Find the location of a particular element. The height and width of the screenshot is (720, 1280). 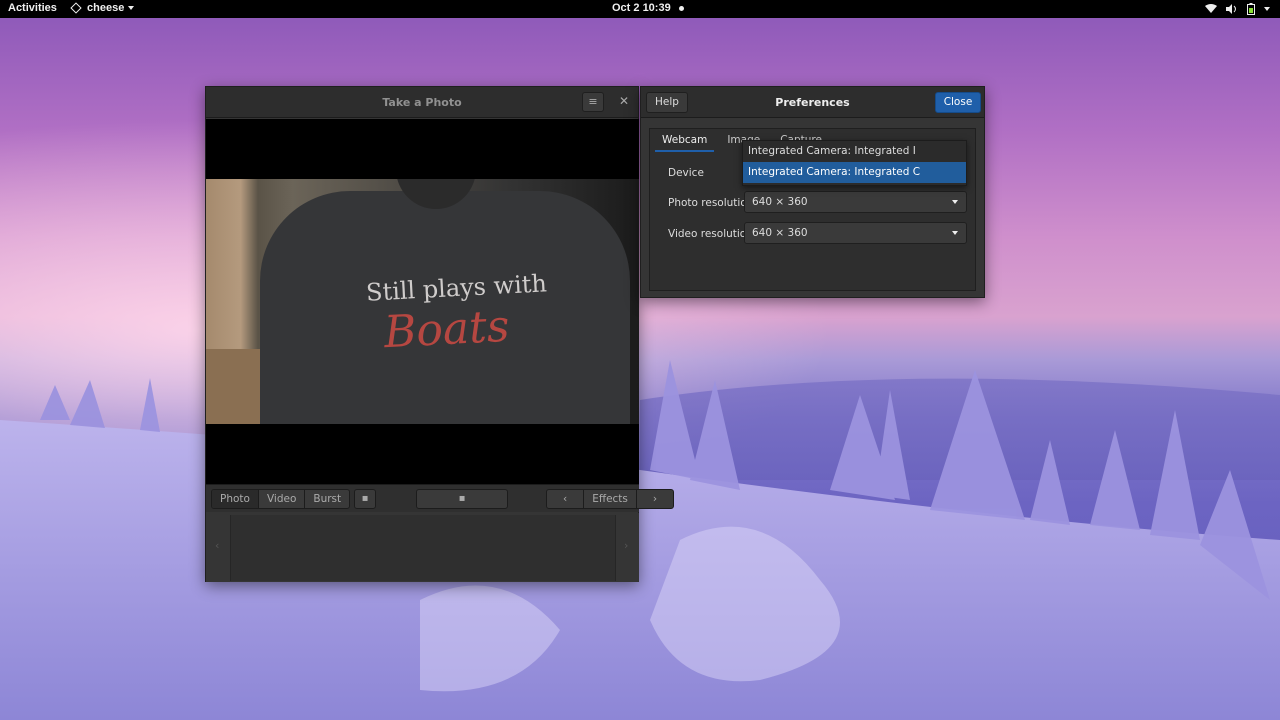

photo-resolution-select: 640 × 360 is located at coordinates (855, 202).